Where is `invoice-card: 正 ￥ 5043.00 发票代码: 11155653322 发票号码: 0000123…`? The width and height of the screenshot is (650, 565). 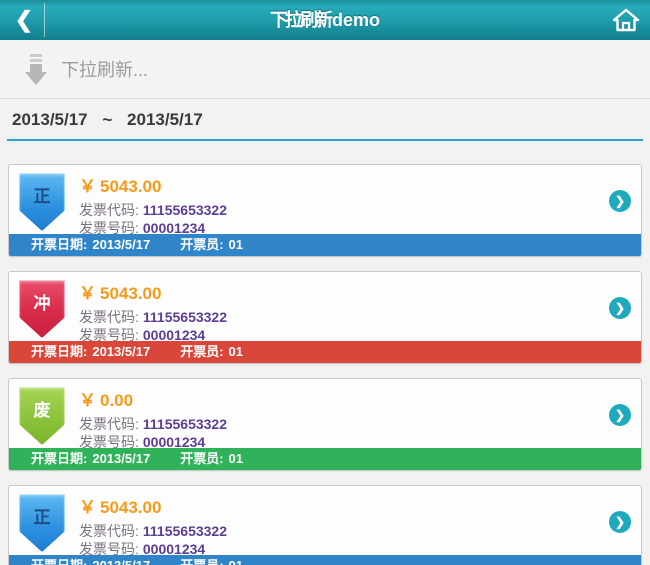 invoice-card: 正 ￥ 5043.00 发票代码: 11155653322 发票号码: 0000123… is located at coordinates (325, 525).